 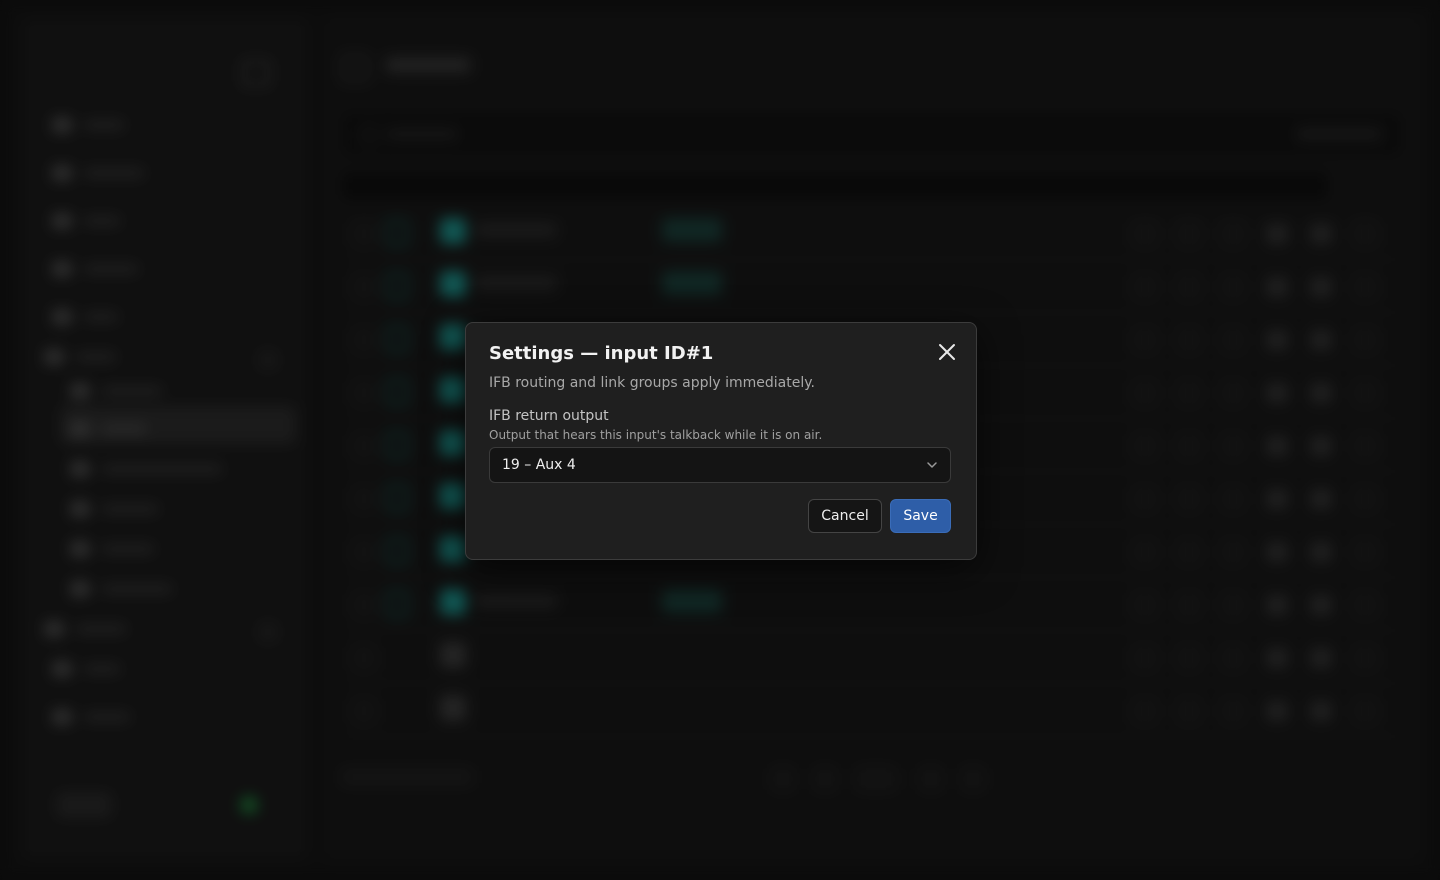 What do you see at coordinates (720, 465) in the screenshot?
I see `ifb-return-output-select: 19 – Aux 4` at bounding box center [720, 465].